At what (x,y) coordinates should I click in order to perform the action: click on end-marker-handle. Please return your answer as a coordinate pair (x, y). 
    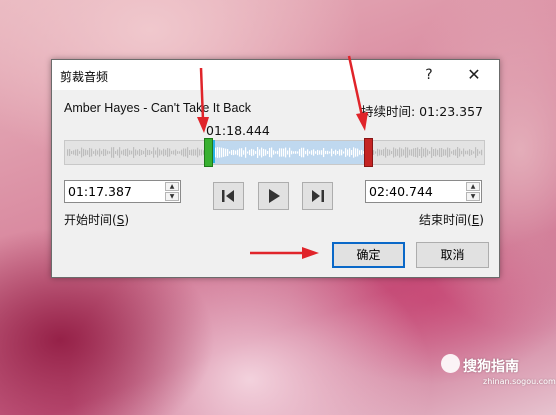
    Looking at the image, I should click on (368, 152).